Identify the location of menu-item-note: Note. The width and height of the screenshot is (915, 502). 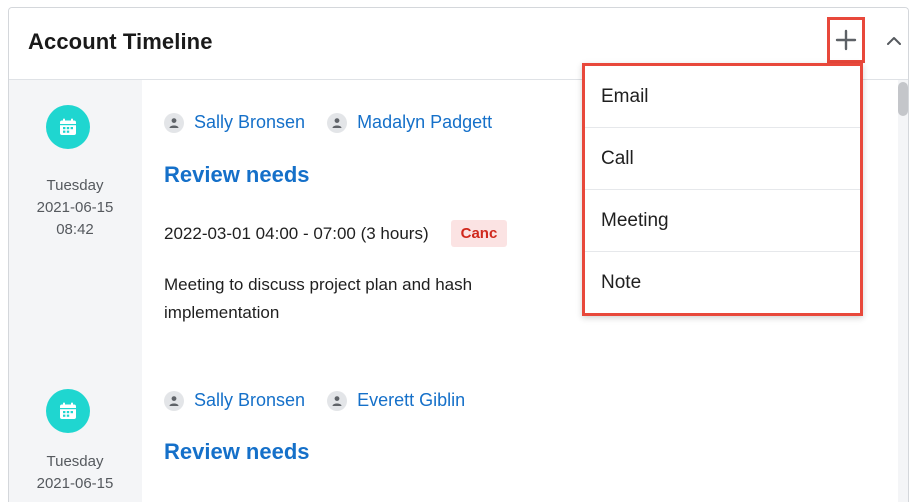
(722, 283).